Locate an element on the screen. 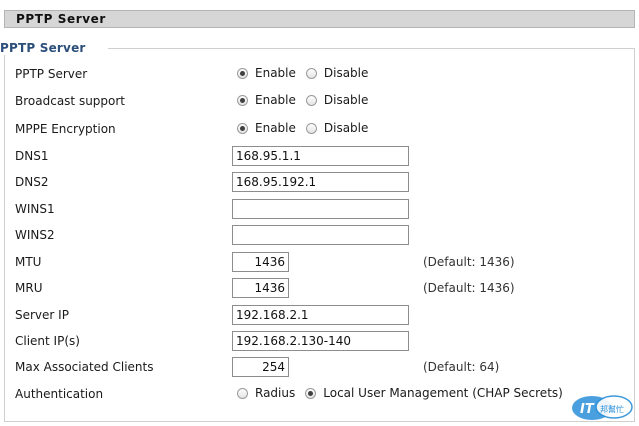 The width and height of the screenshot is (639, 426). client-ips-input: 192.168.2.130-140 is located at coordinates (320, 341).